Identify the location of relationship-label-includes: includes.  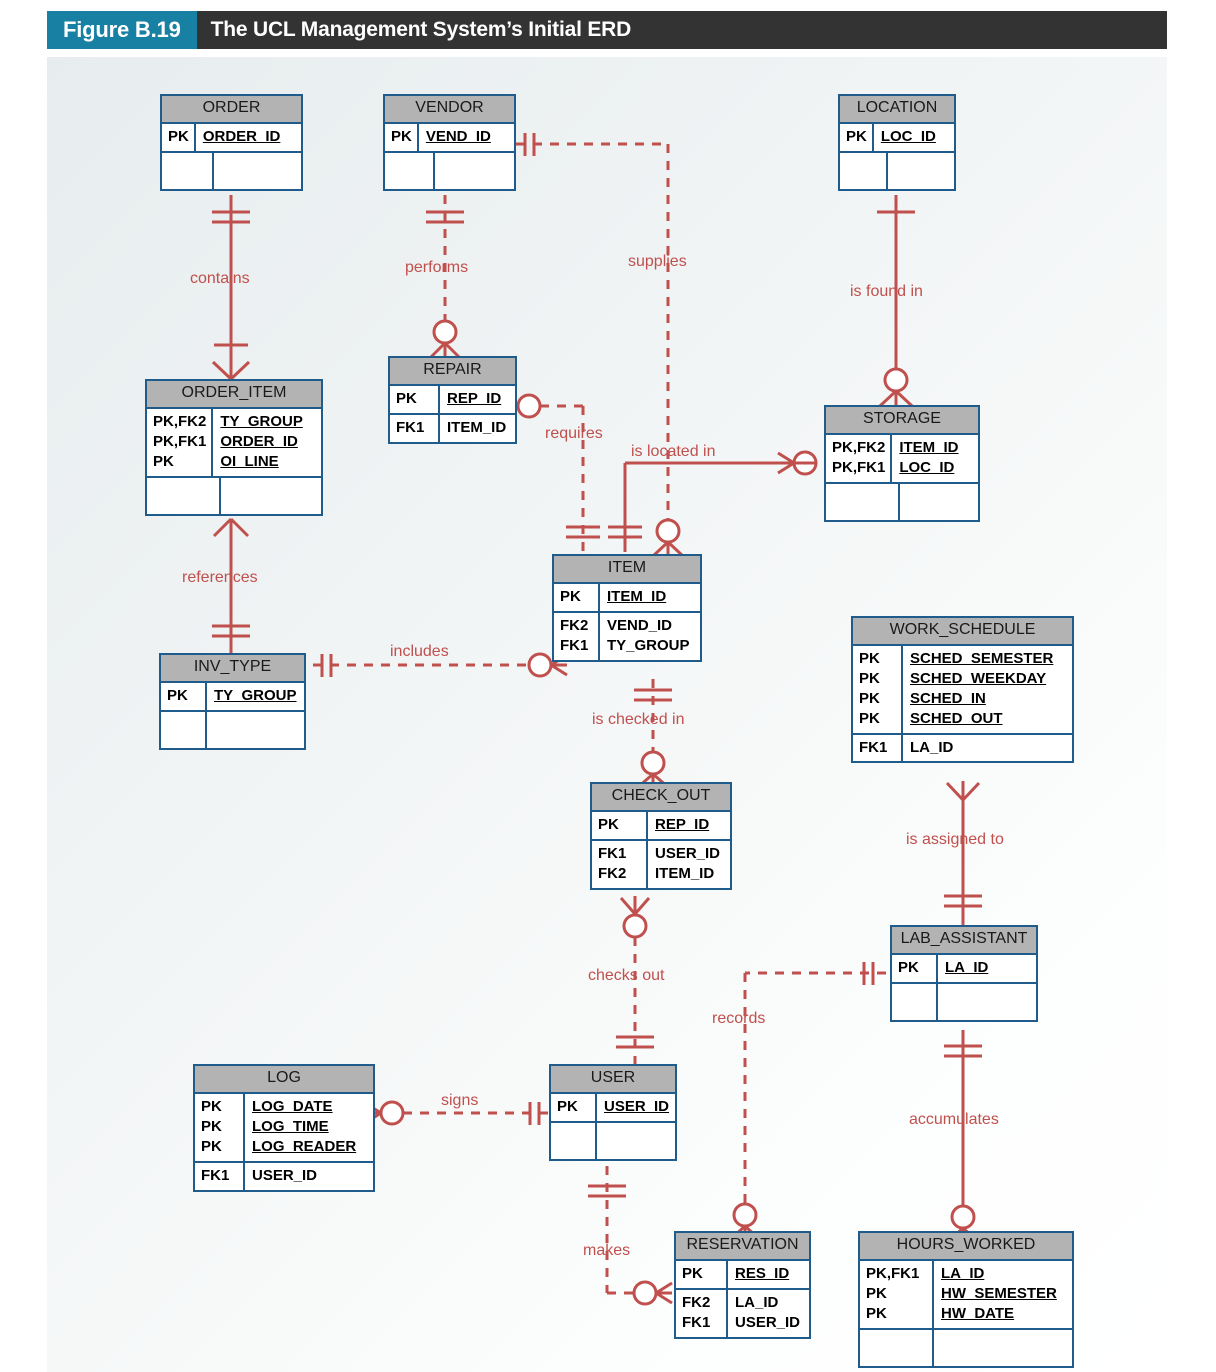
(419, 651).